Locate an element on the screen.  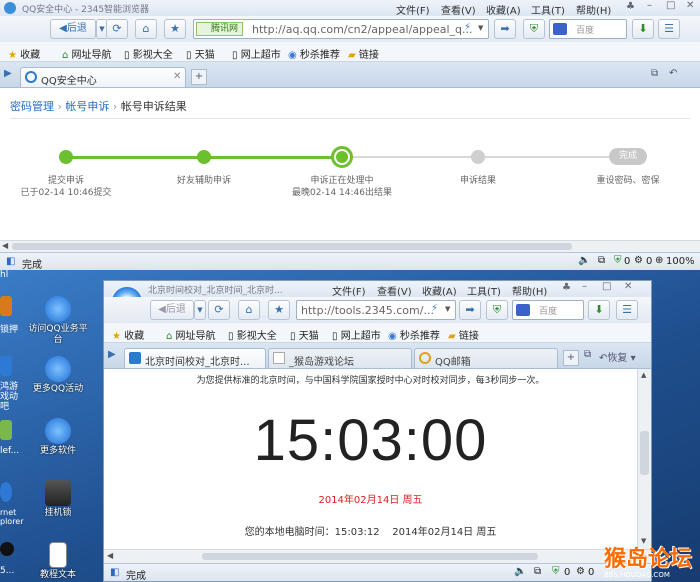
zoom-level: 100% is located at coordinates (680, 261).